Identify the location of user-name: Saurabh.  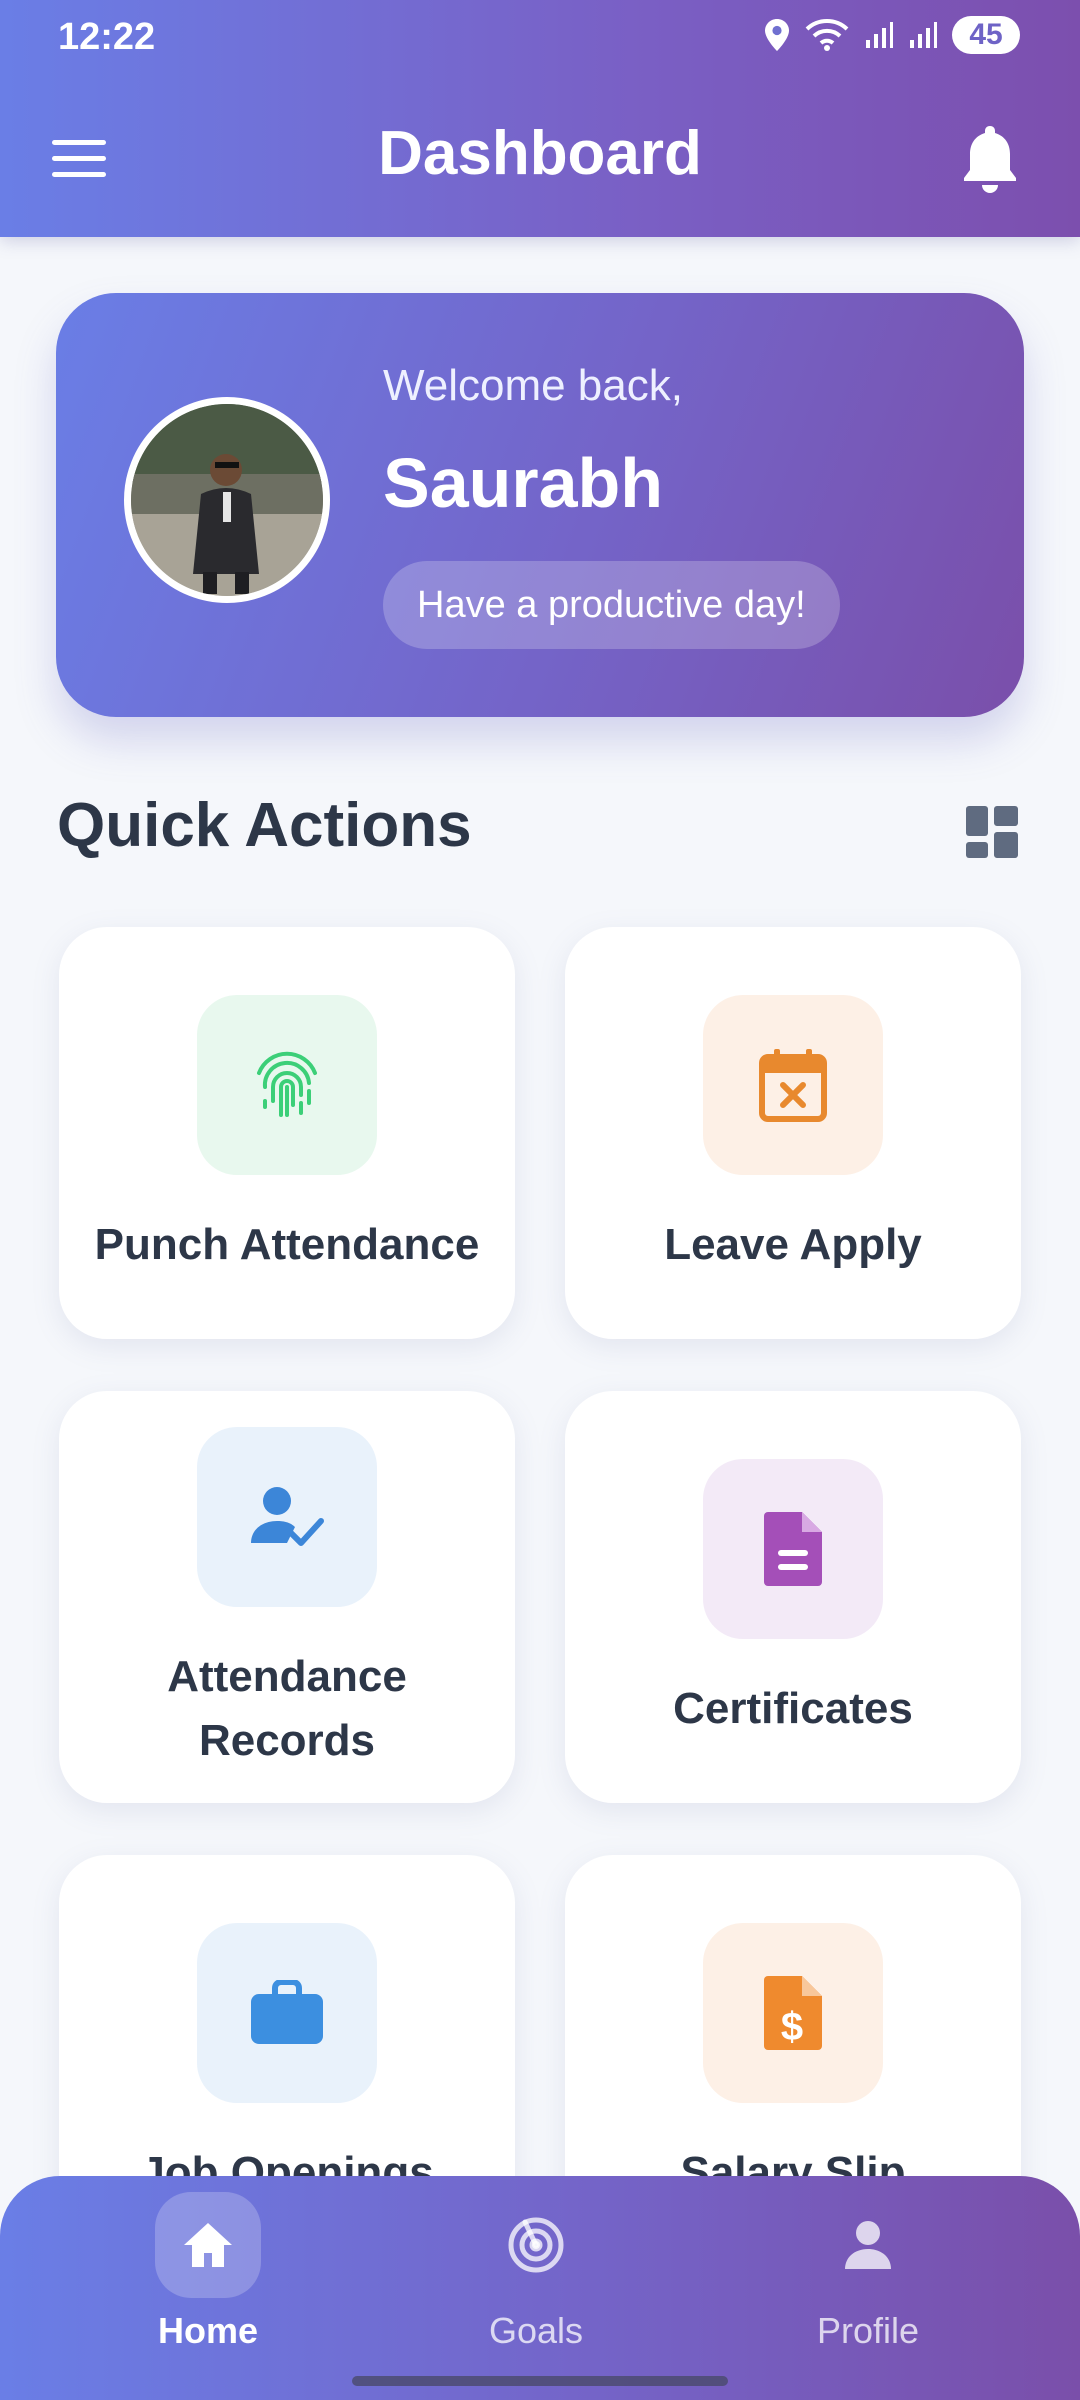
(523, 483).